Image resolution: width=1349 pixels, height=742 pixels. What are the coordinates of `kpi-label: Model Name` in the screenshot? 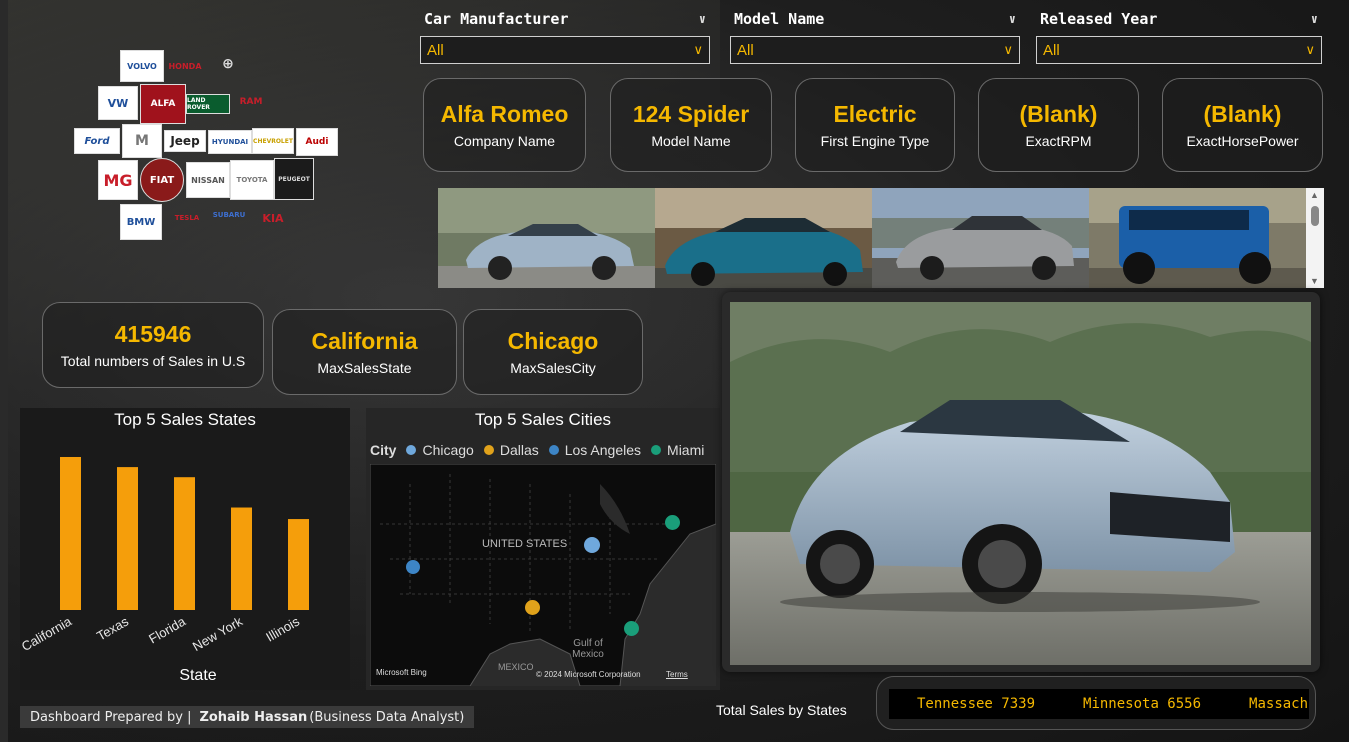 It's located at (691, 141).